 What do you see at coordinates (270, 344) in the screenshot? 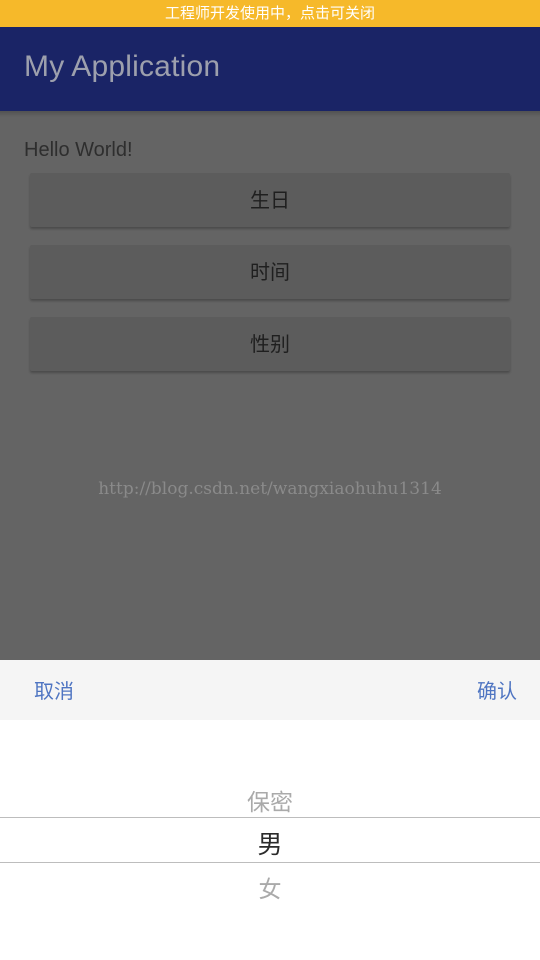
I see `gender-button: 性别` at bounding box center [270, 344].